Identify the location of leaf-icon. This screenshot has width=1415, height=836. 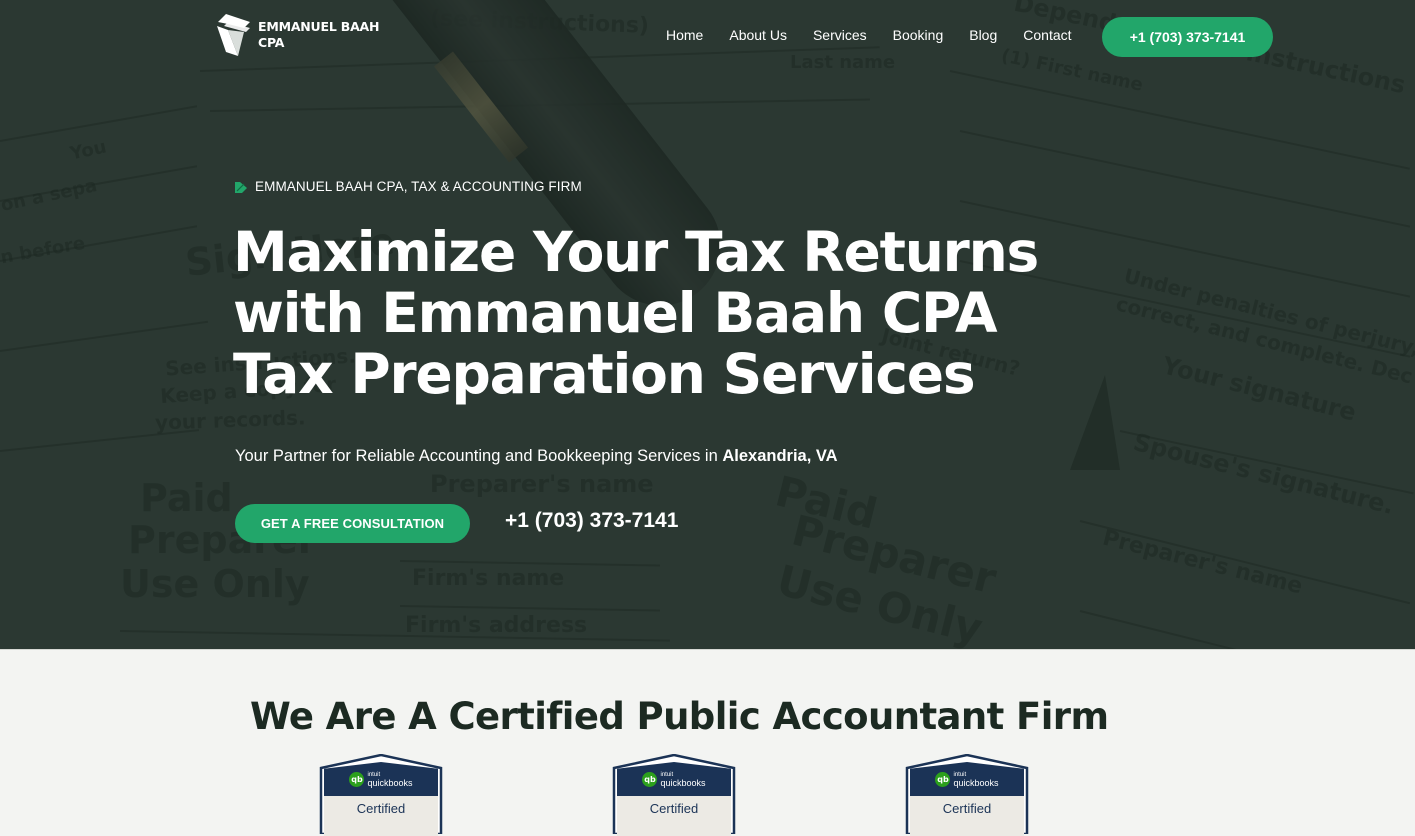
(241, 187).